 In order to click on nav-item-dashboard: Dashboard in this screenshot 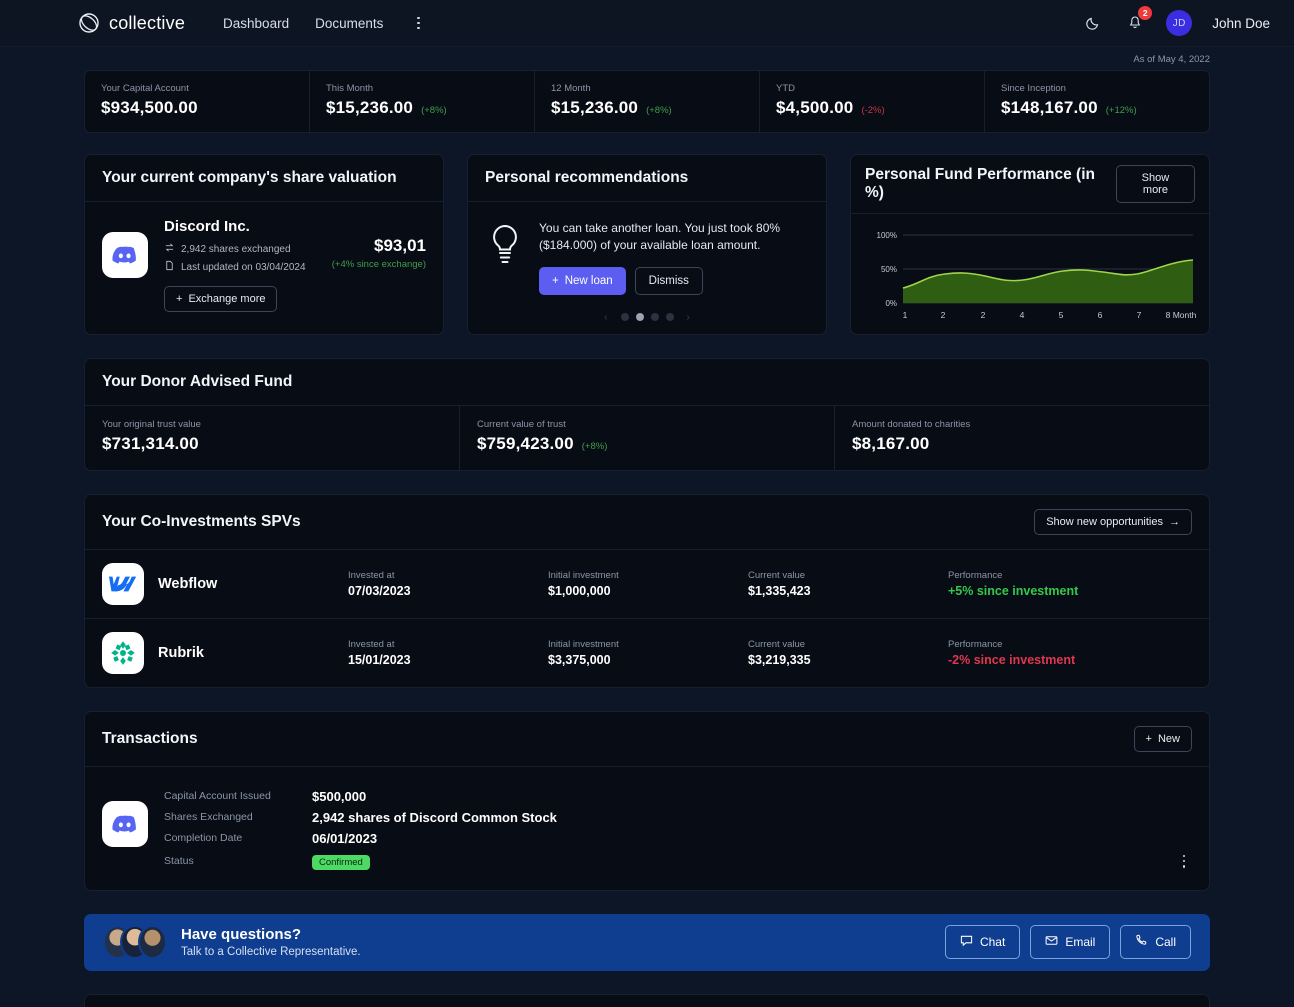, I will do `click(256, 23)`.